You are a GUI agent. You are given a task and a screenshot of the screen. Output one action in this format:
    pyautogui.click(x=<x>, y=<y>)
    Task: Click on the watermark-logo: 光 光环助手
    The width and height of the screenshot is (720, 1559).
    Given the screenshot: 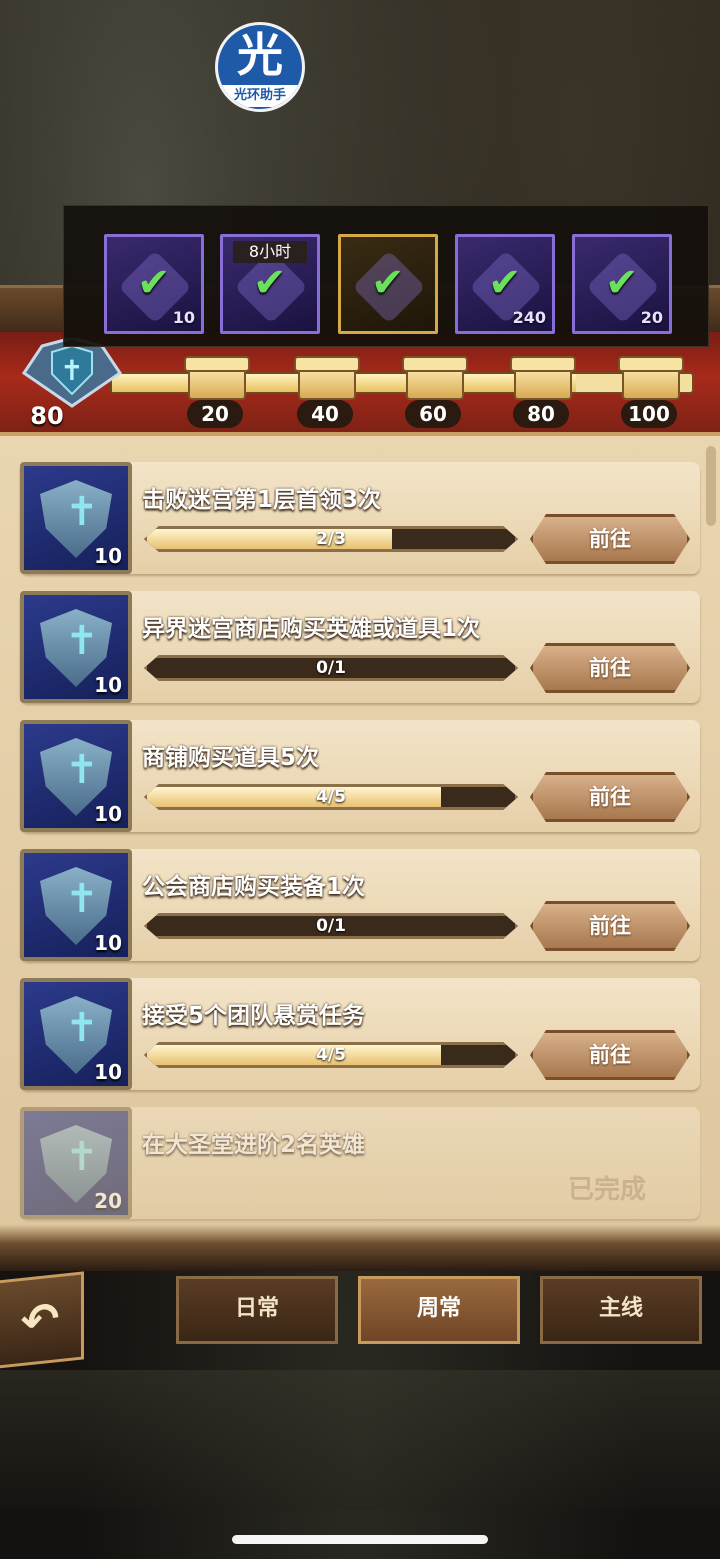 What is the action you would take?
    pyautogui.click(x=260, y=67)
    